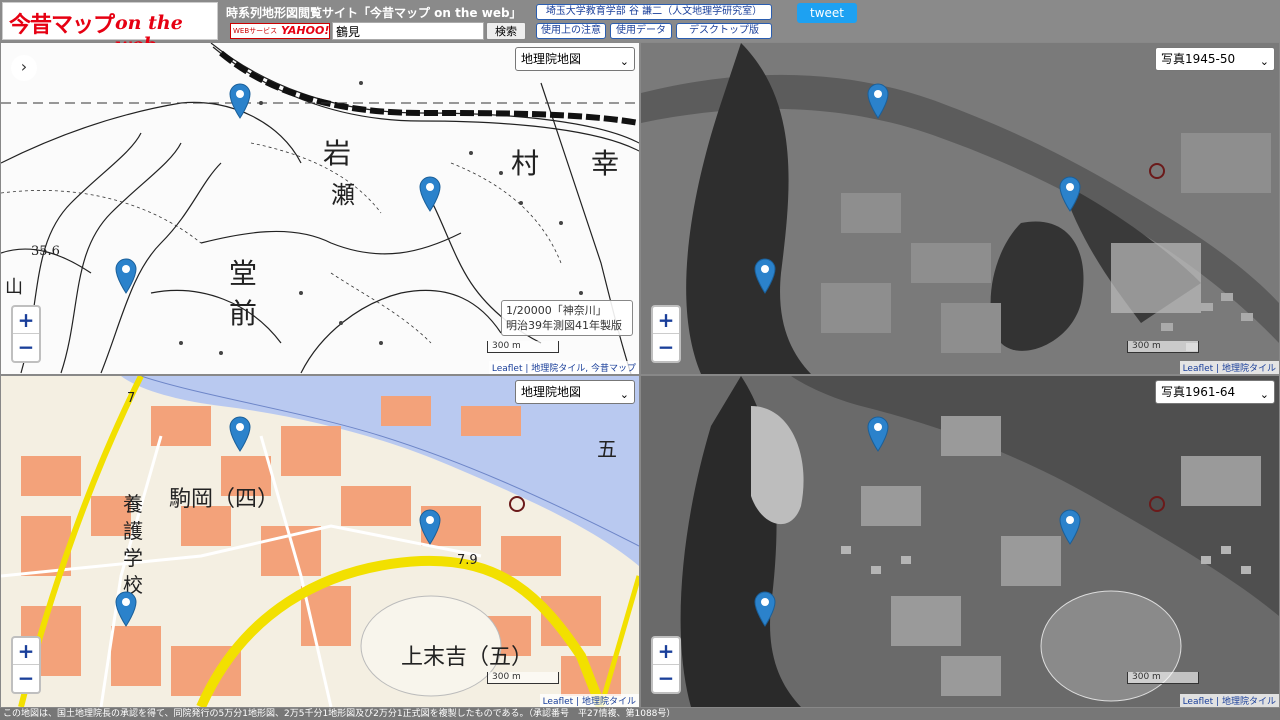  Describe the element at coordinates (131, 398) in the screenshot. I see `map-label-number: 7` at that location.